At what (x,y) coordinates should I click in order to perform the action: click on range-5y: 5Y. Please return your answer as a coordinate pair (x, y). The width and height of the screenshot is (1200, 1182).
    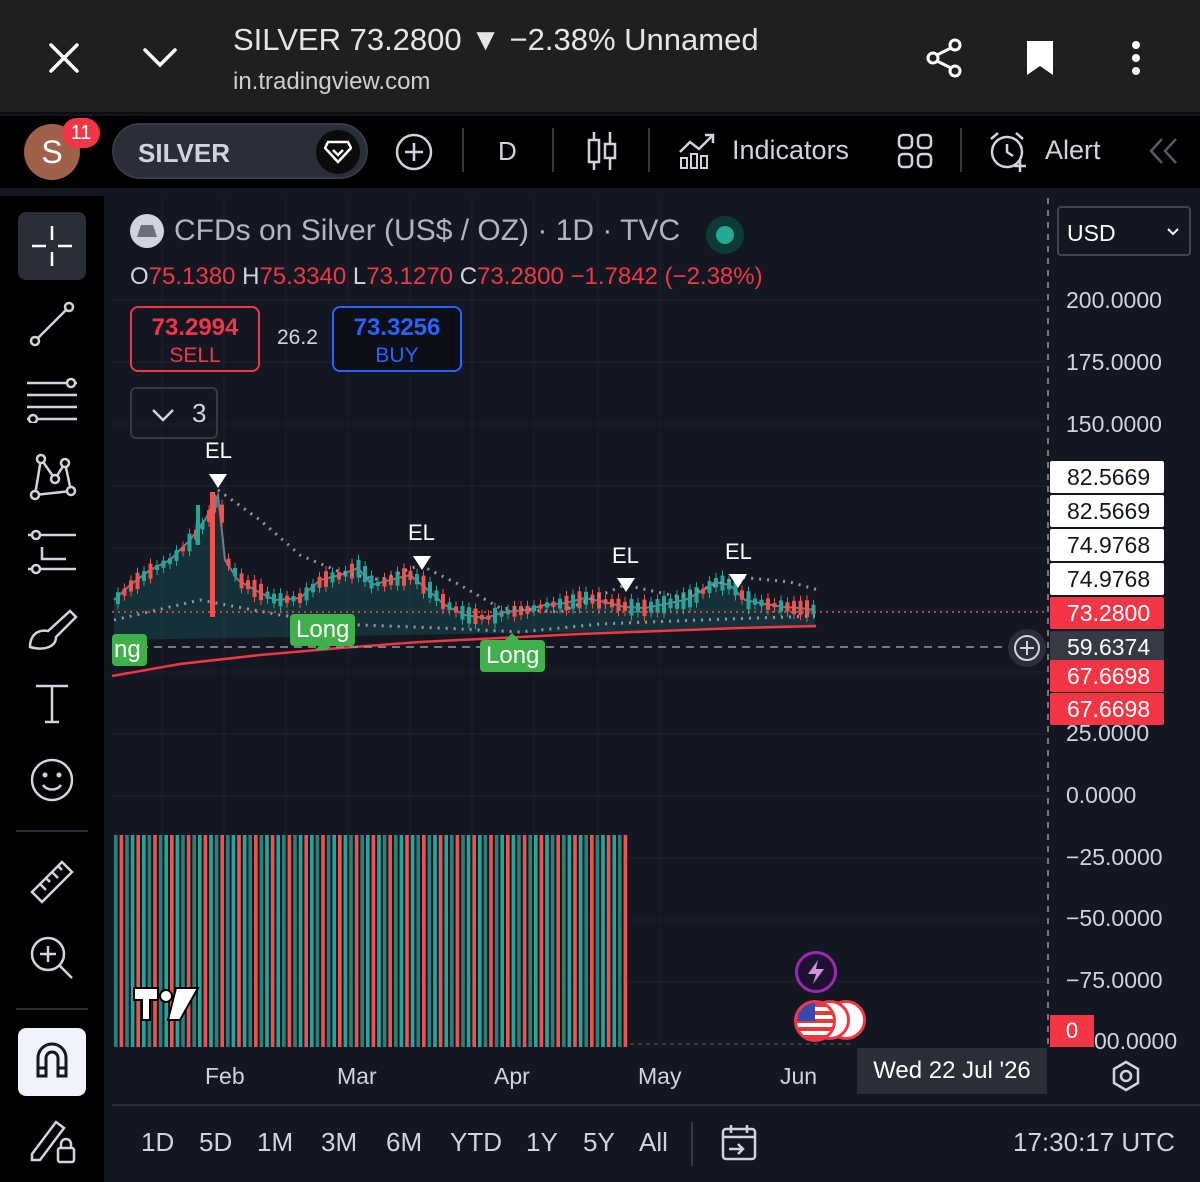
    Looking at the image, I should click on (599, 1142).